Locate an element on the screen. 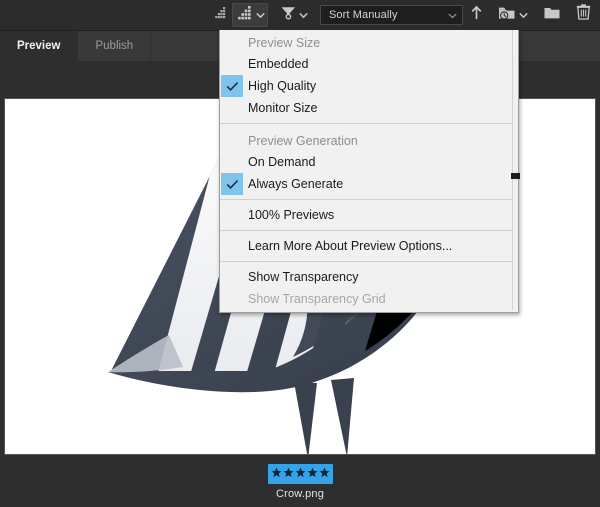 The width and height of the screenshot is (600, 507). menu-item-show-transparency-grid: Show Transparency Grid is located at coordinates (369, 299).